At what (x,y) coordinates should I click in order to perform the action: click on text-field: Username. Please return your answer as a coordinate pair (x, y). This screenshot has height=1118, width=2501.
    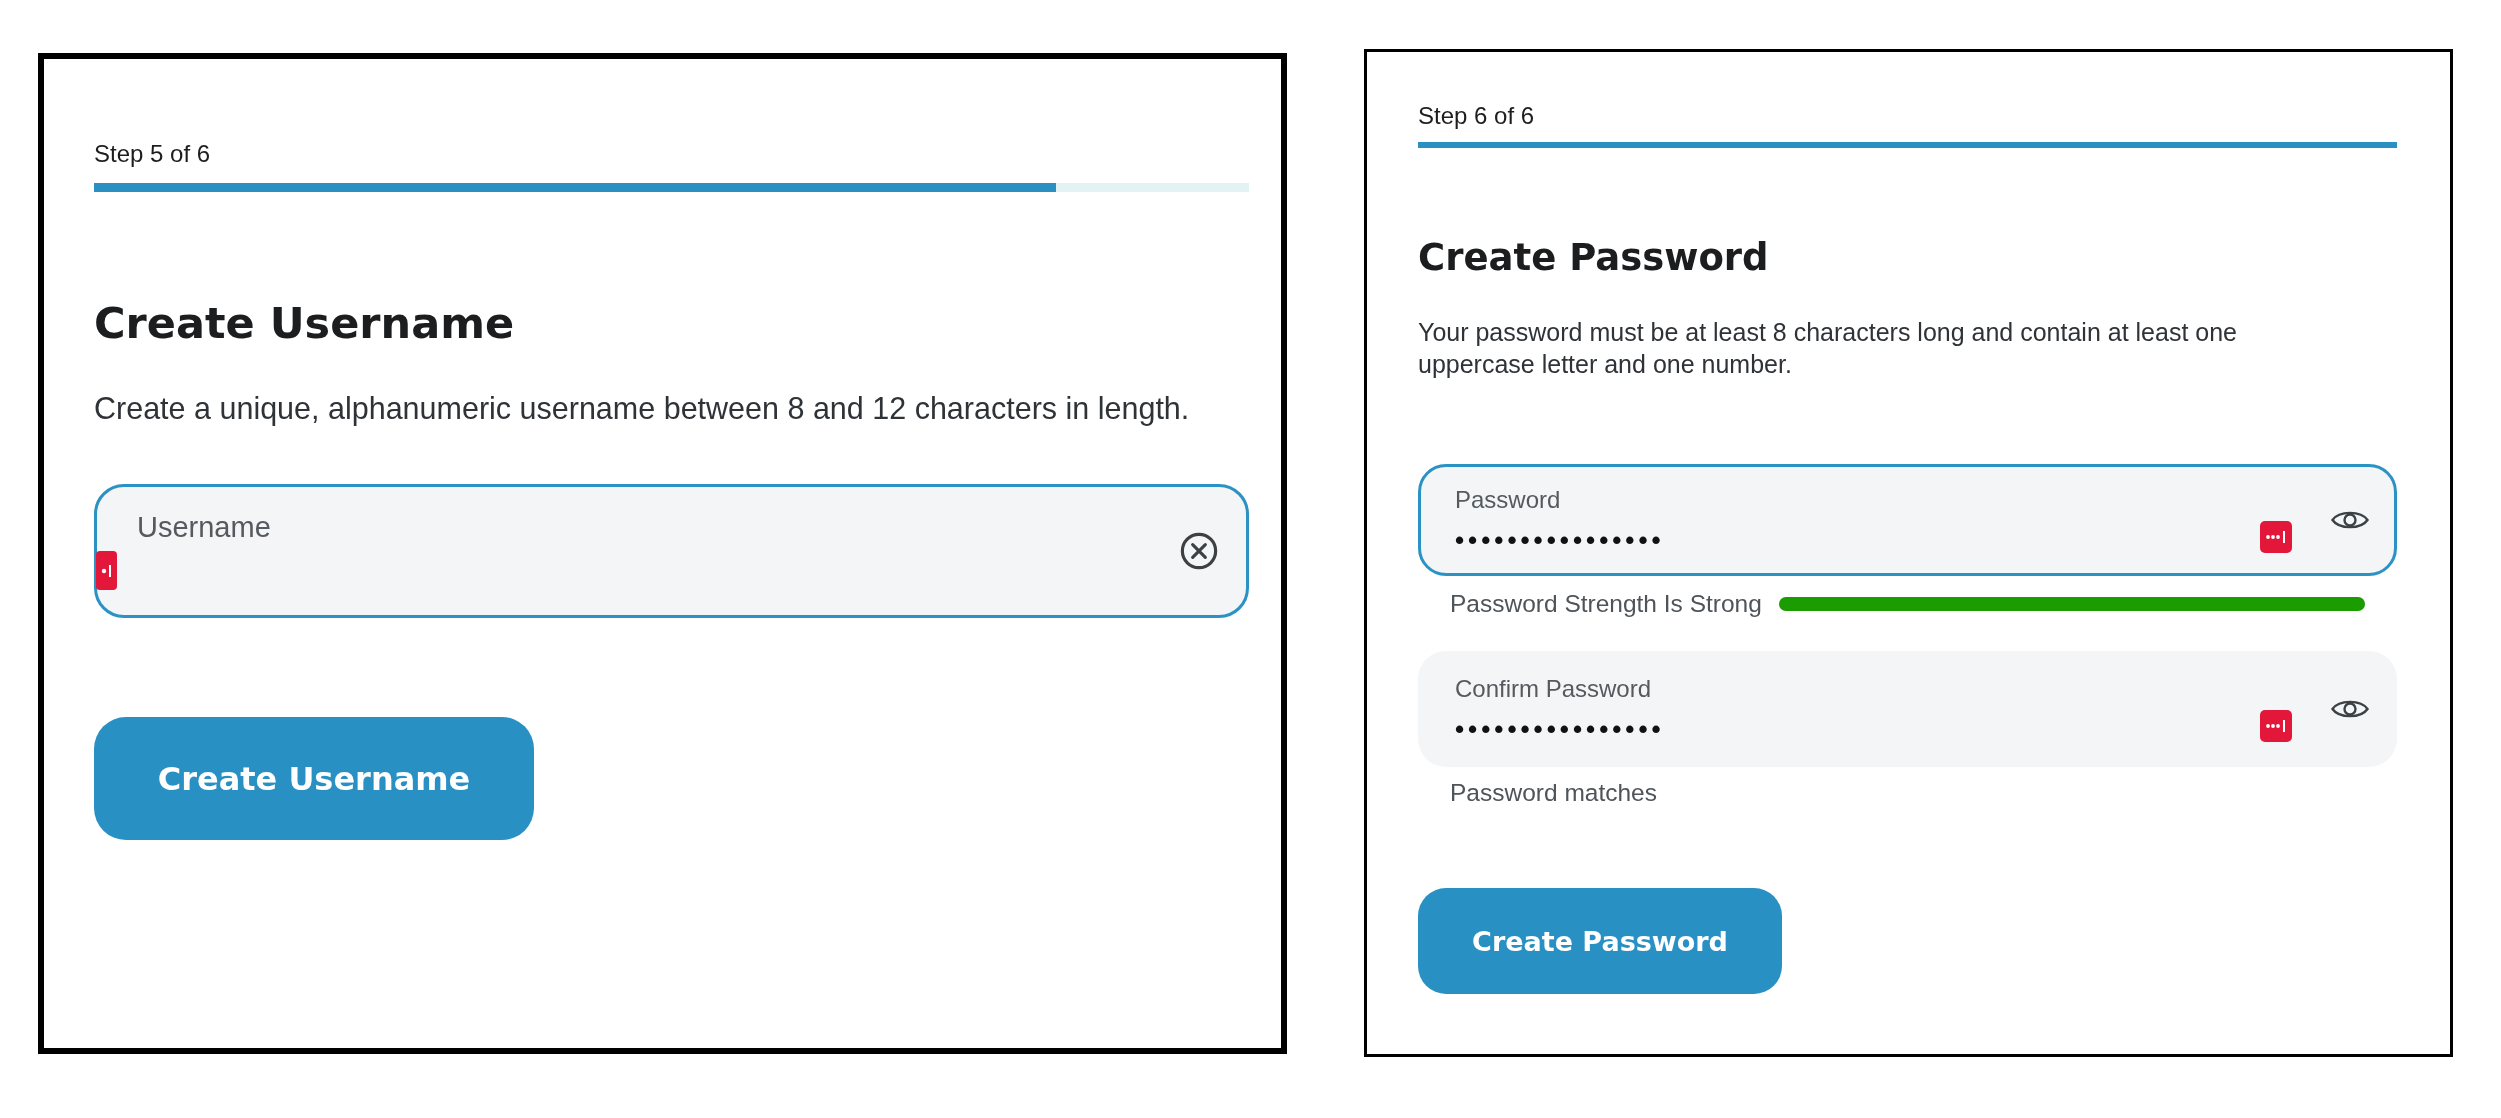
    Looking at the image, I should click on (671, 551).